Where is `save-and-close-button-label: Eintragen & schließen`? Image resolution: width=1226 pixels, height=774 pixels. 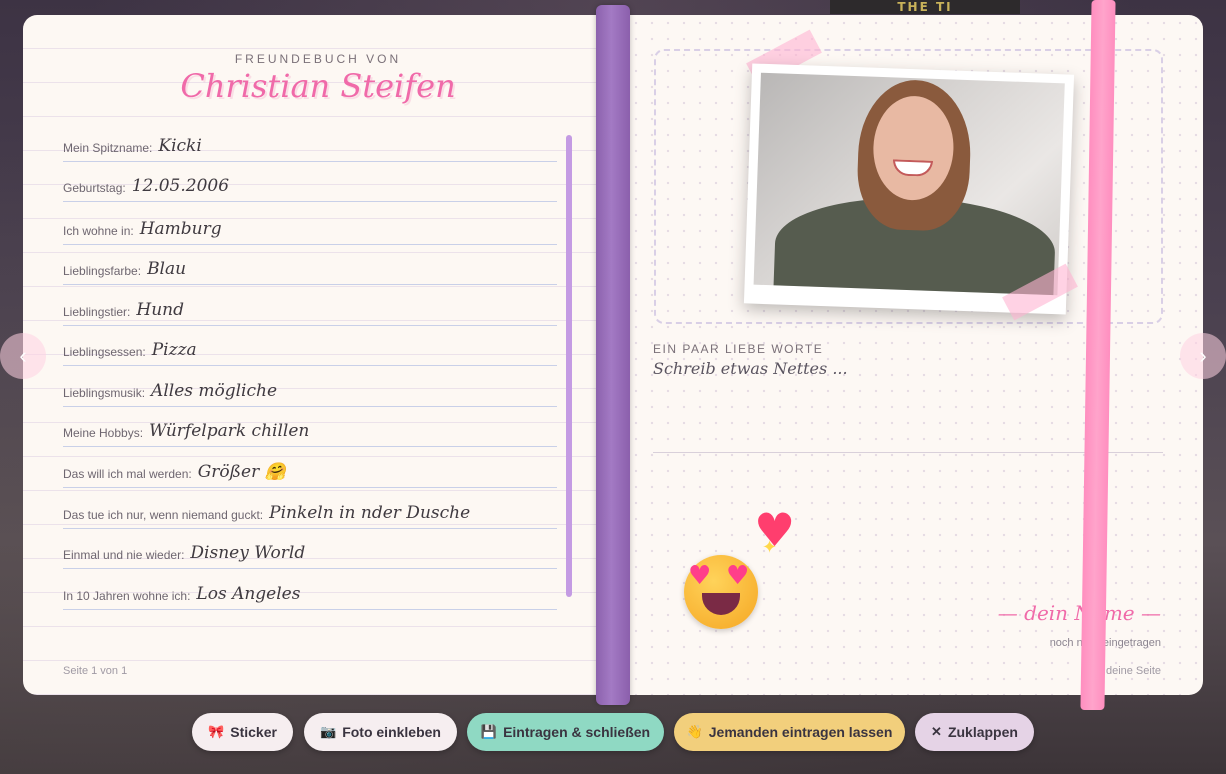 save-and-close-button-label: Eintragen & schließen is located at coordinates (577, 732).